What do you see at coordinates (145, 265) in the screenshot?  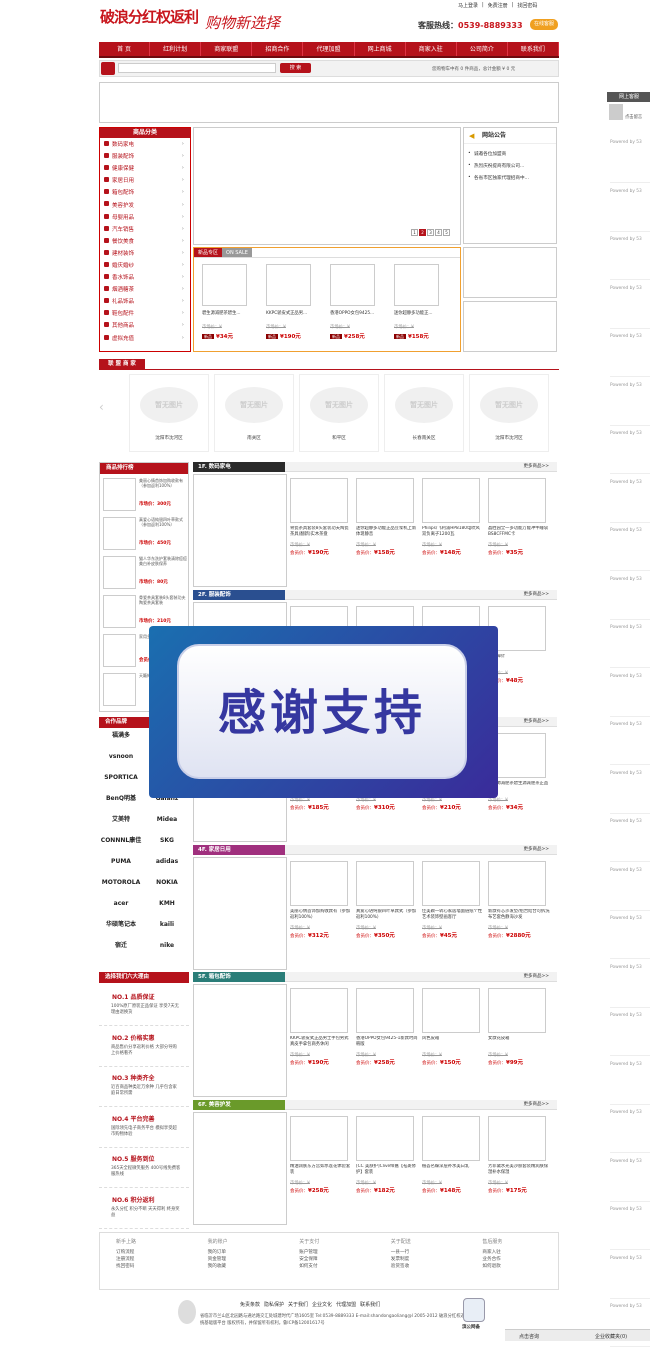 I see `category-item: 婚庆婚纱` at bounding box center [145, 265].